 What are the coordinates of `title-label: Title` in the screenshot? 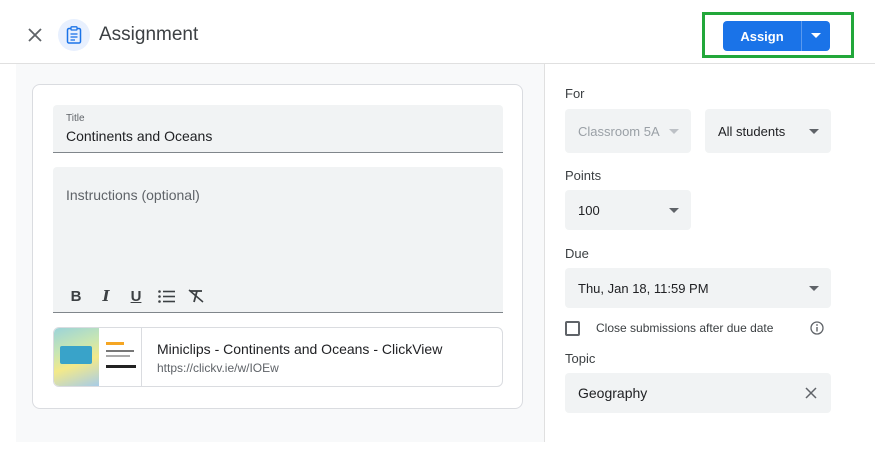 It's located at (75, 118).